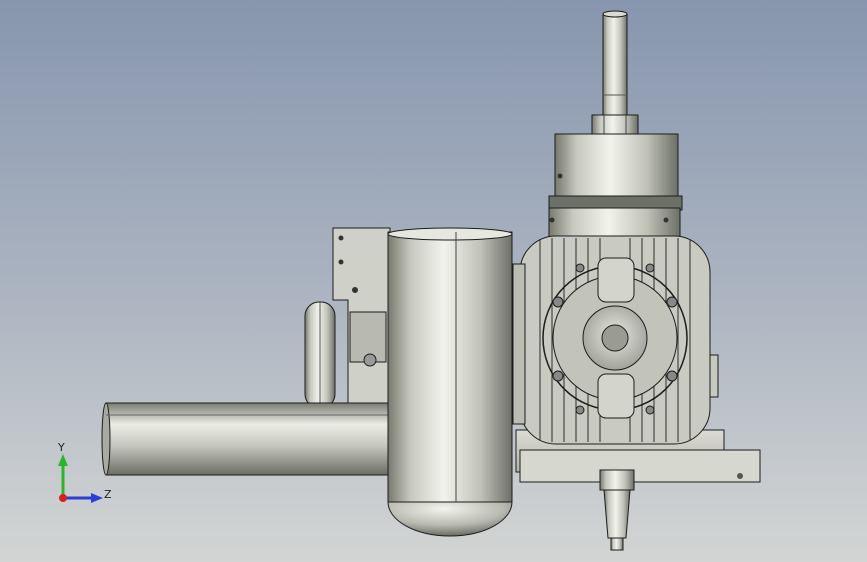  Describe the element at coordinates (83, 474) in the screenshot. I see `coordinate-triad: Y Z` at that location.